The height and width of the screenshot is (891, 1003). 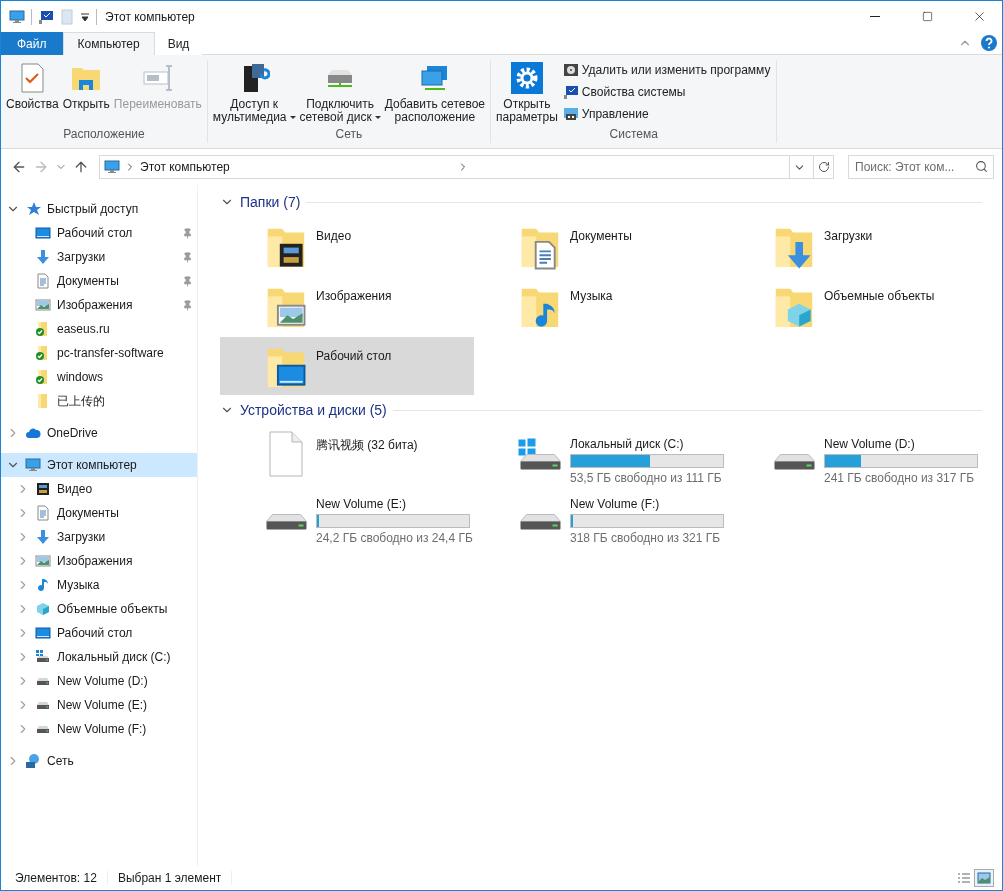 What do you see at coordinates (466, 167) in the screenshot?
I see `address-field: Этот компьютер` at bounding box center [466, 167].